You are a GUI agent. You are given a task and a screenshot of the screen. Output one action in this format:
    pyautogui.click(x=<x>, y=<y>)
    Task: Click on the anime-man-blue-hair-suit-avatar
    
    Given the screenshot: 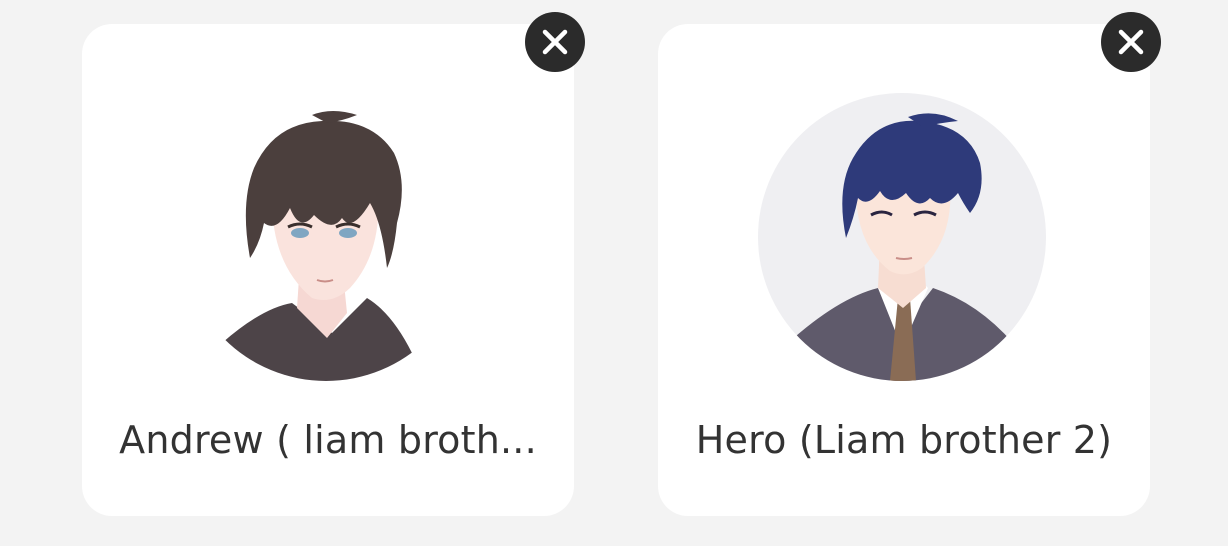 What is the action you would take?
    pyautogui.click(x=902, y=237)
    